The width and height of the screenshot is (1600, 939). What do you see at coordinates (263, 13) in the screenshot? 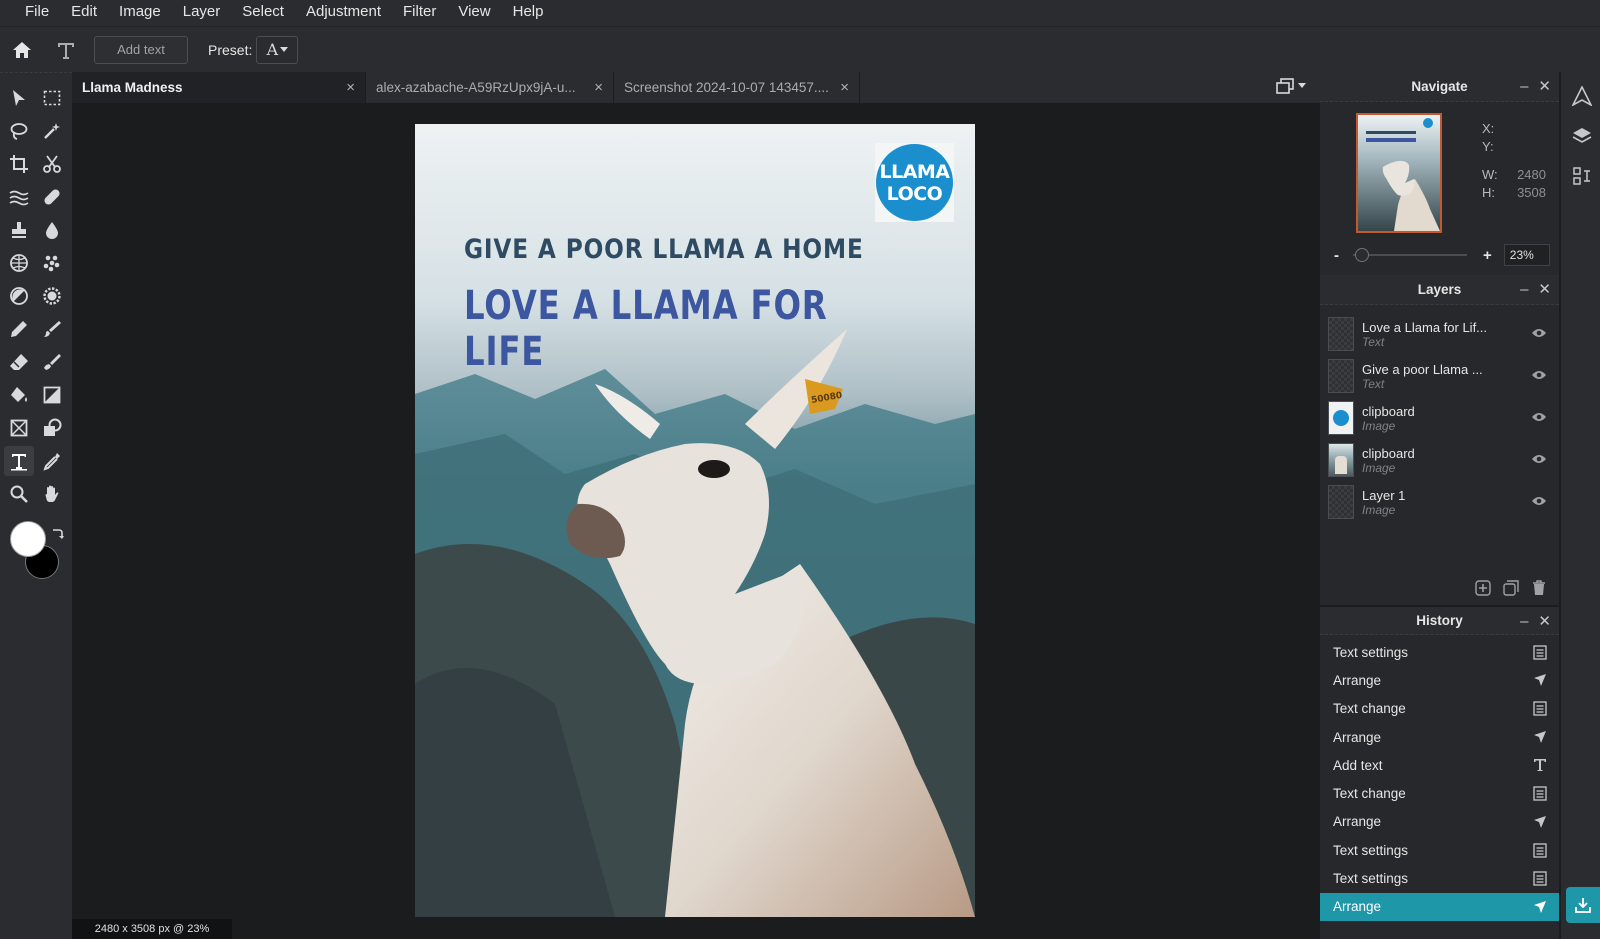
I see `menu-select: Select` at bounding box center [263, 13].